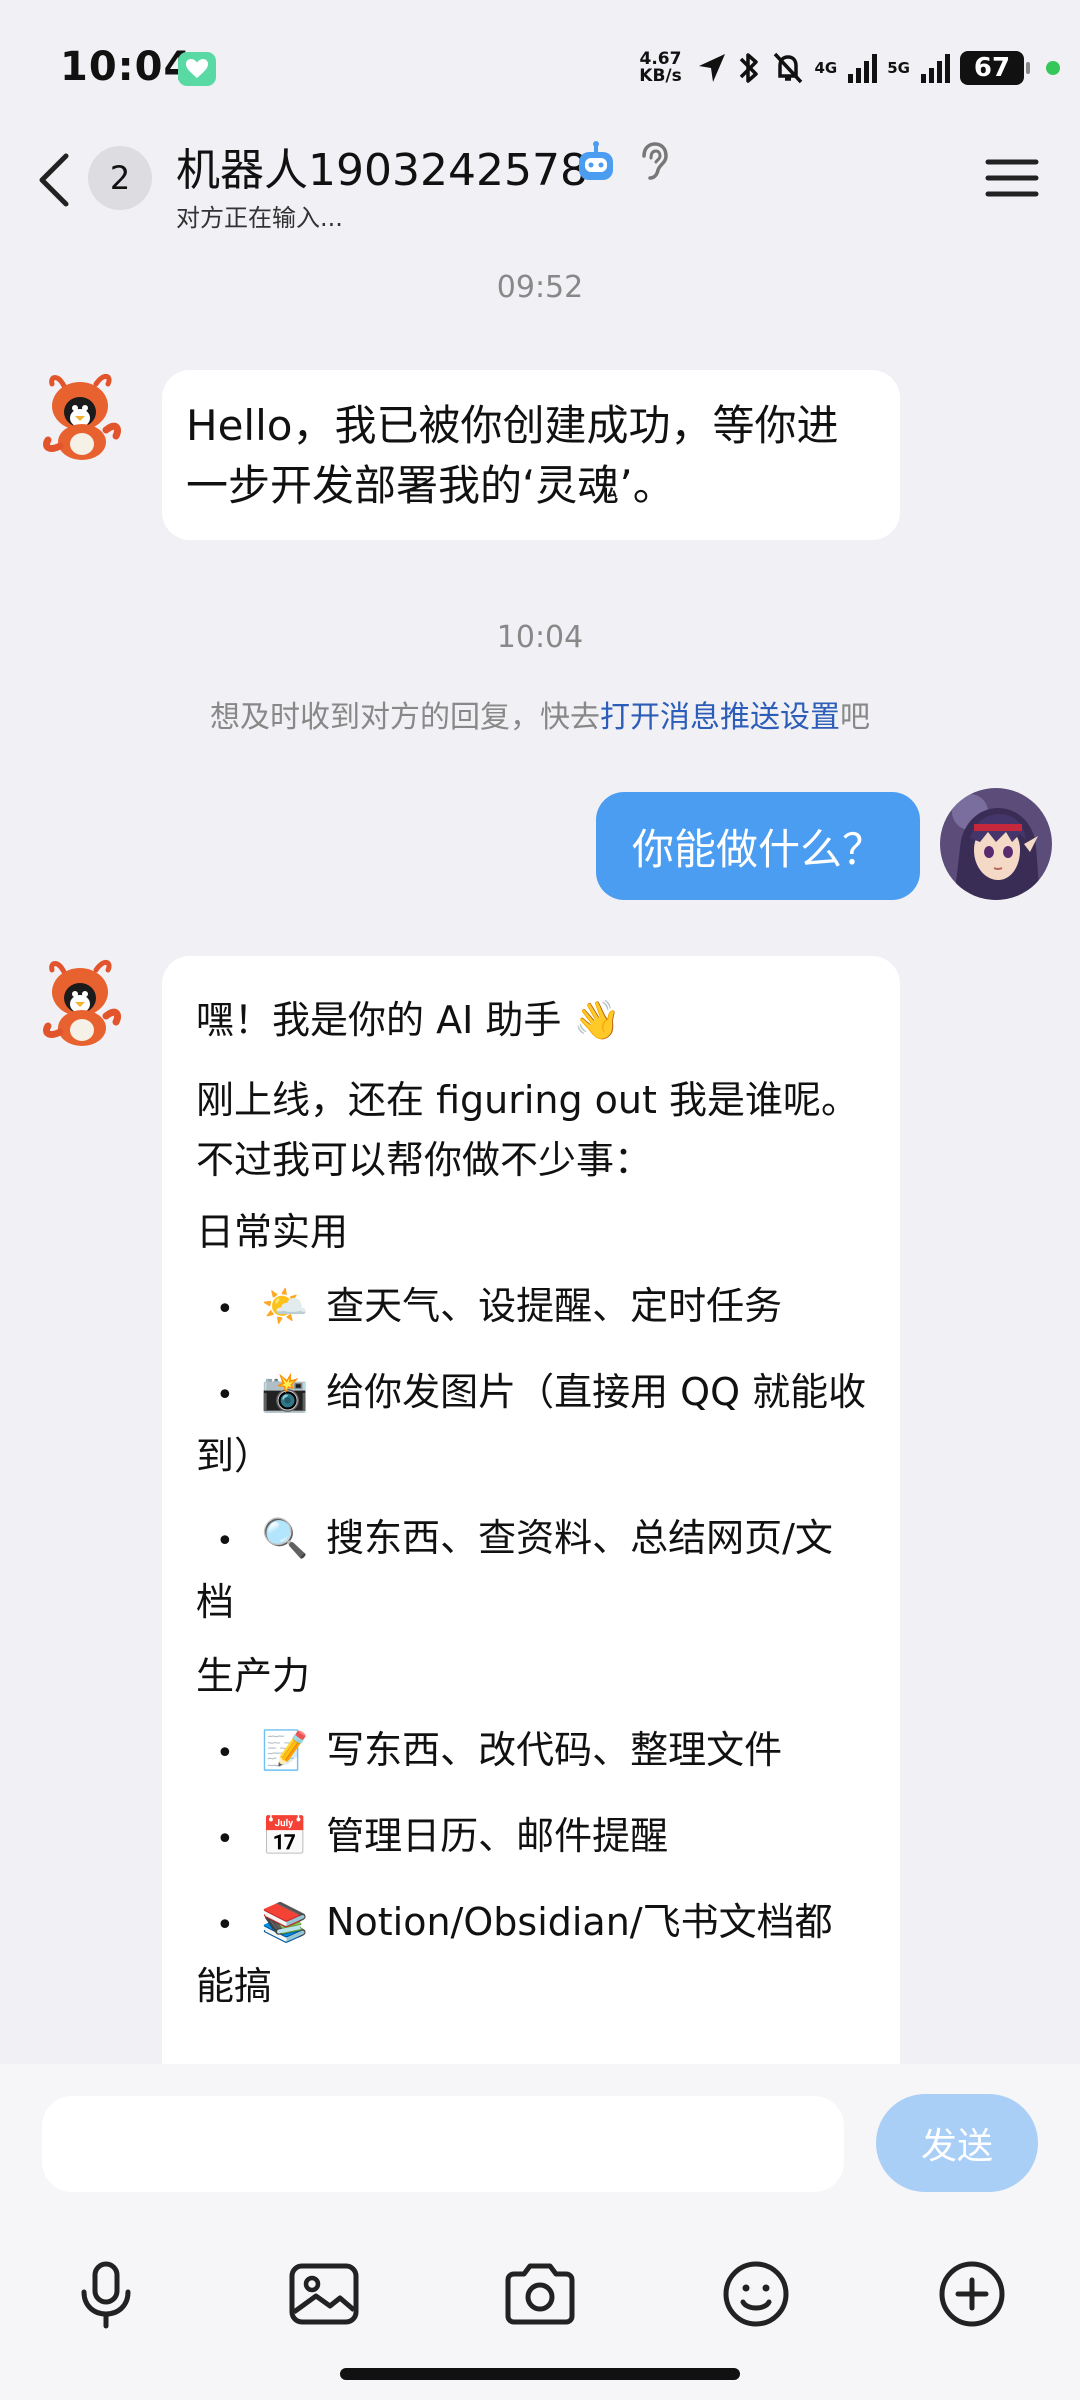  What do you see at coordinates (554, 1306) in the screenshot?
I see `list-item-text: 查天气、设提醒、定时任务` at bounding box center [554, 1306].